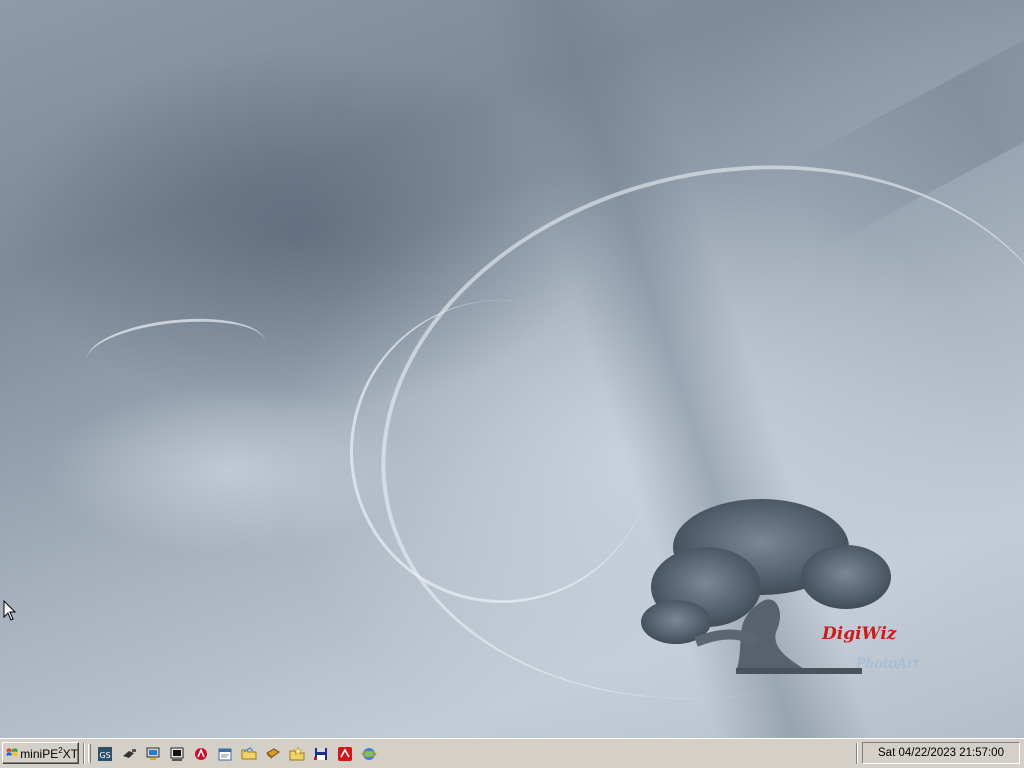 This screenshot has width=1024, height=768. I want to click on start-button: miniPE2XT, so click(40, 753).